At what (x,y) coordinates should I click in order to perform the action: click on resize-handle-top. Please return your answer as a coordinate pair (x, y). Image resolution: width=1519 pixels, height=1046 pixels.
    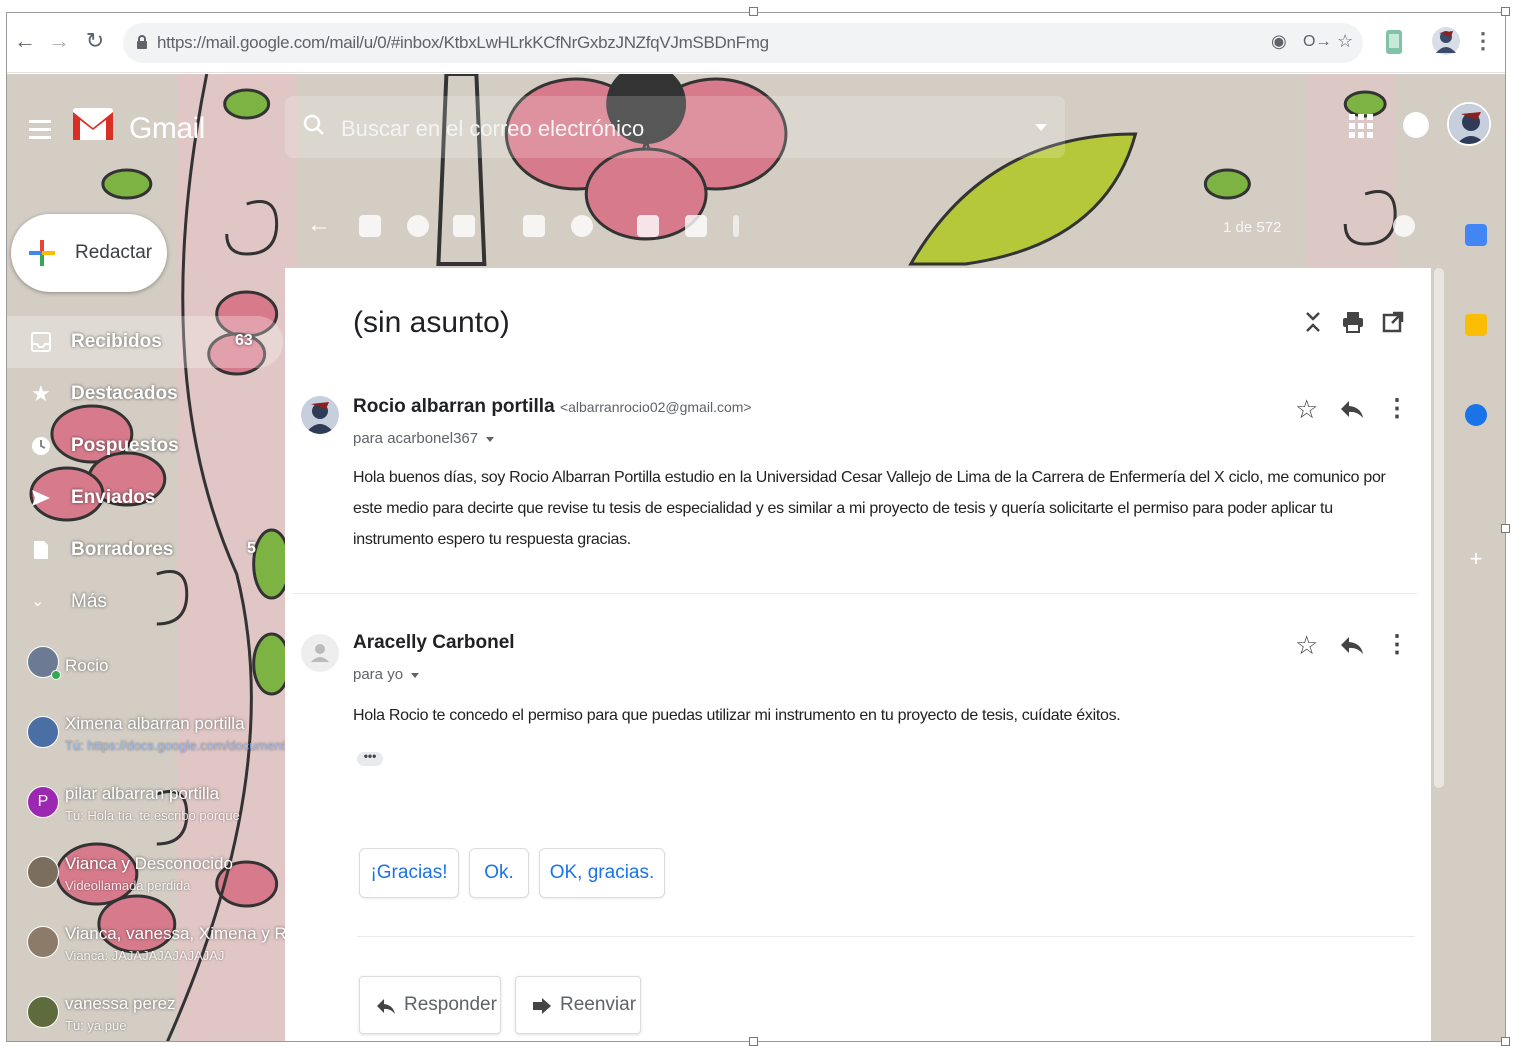
    Looking at the image, I should click on (753, 11).